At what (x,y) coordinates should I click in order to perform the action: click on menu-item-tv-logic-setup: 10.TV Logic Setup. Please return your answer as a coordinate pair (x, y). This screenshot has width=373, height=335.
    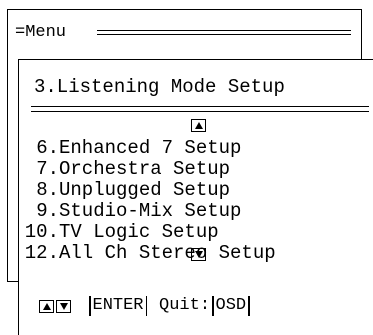
    Looking at the image, I should click on (147, 232).